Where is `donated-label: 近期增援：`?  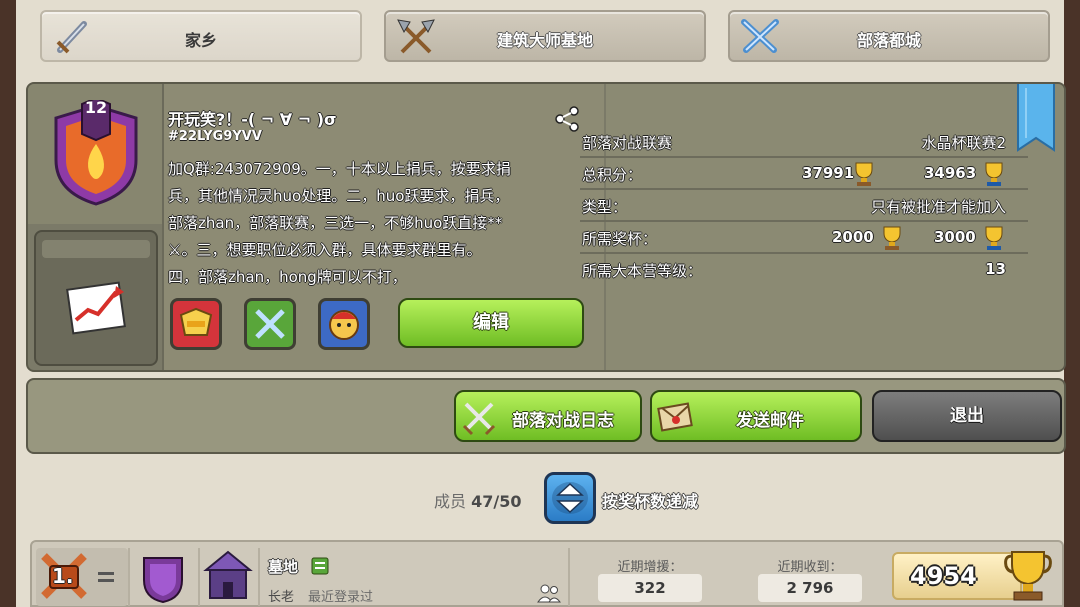
donated-label: 近期增援： is located at coordinates (650, 567).